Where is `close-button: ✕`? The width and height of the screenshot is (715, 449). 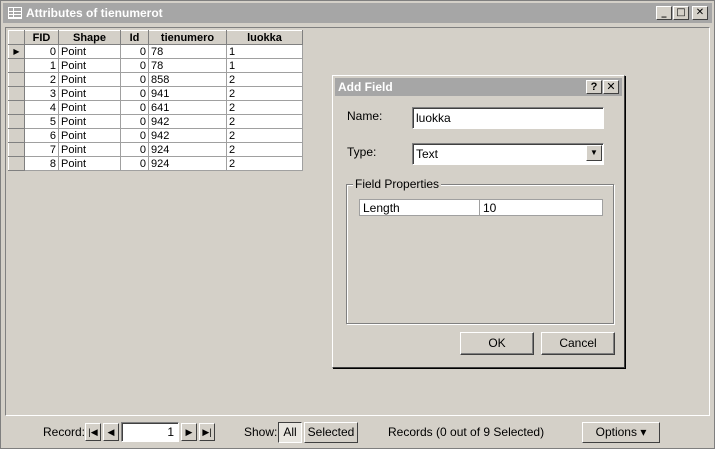 close-button: ✕ is located at coordinates (700, 13).